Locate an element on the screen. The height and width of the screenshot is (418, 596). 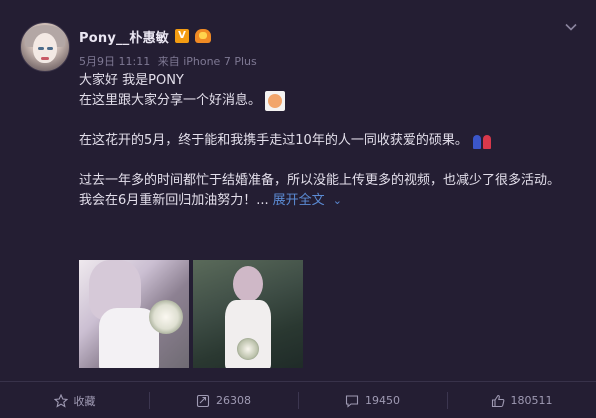
vip-badge-icon is located at coordinates (203, 36).